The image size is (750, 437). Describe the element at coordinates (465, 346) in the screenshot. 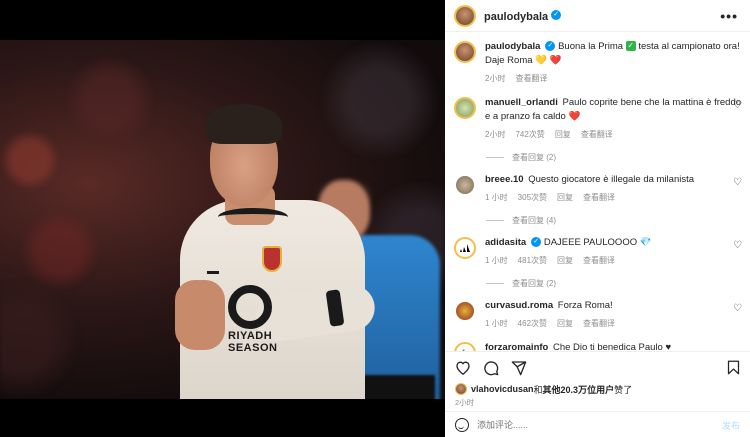

I see `commenter-avatar: fr` at that location.